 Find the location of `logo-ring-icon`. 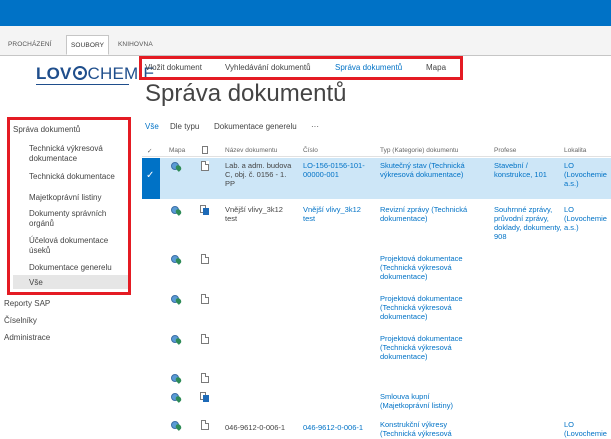

logo-ring-icon is located at coordinates (79, 73).